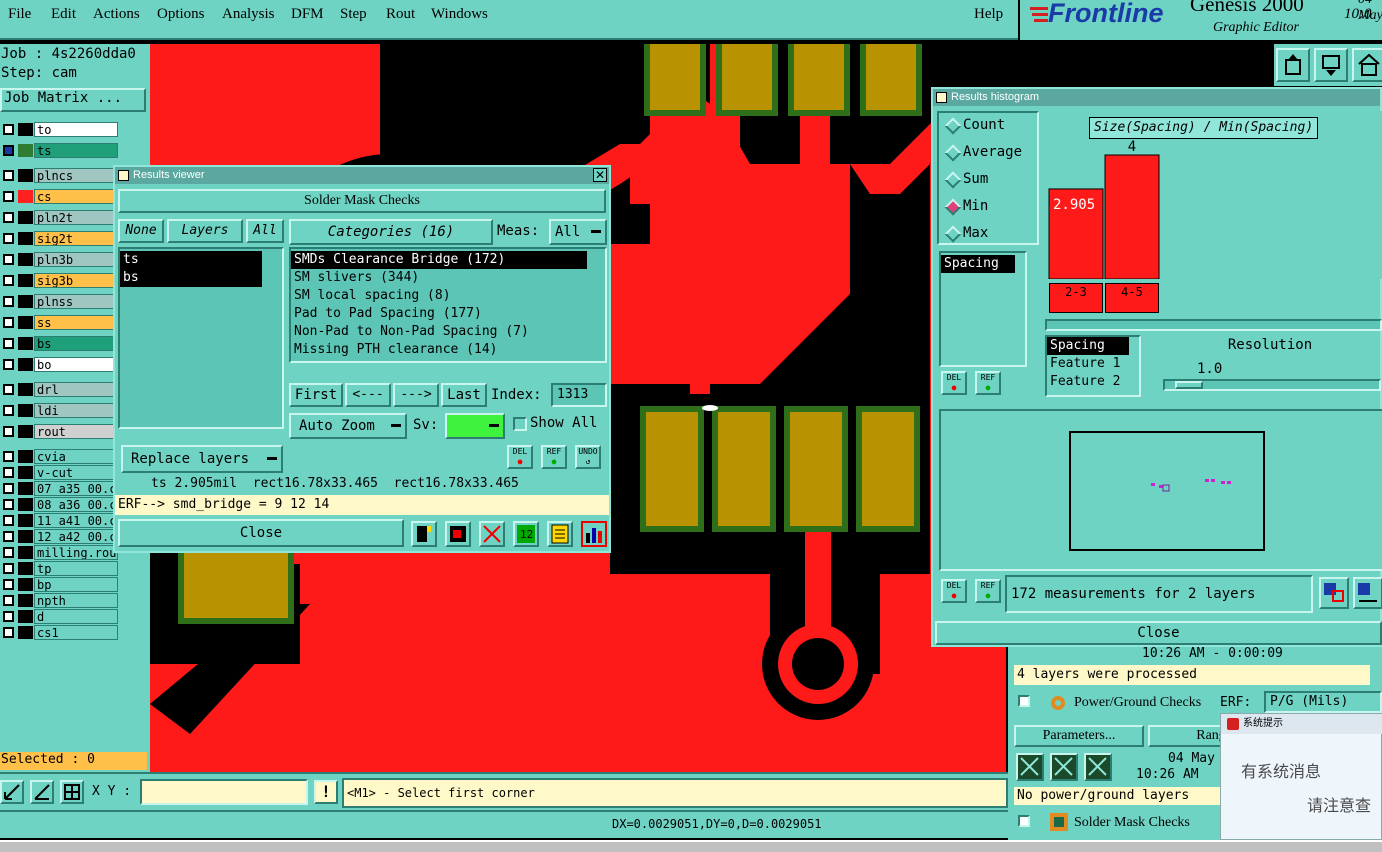 The width and height of the screenshot is (1382, 852). What do you see at coordinates (348, 426) in the screenshot?
I see `auto-zoom-dropdown: Auto Zoom` at bounding box center [348, 426].